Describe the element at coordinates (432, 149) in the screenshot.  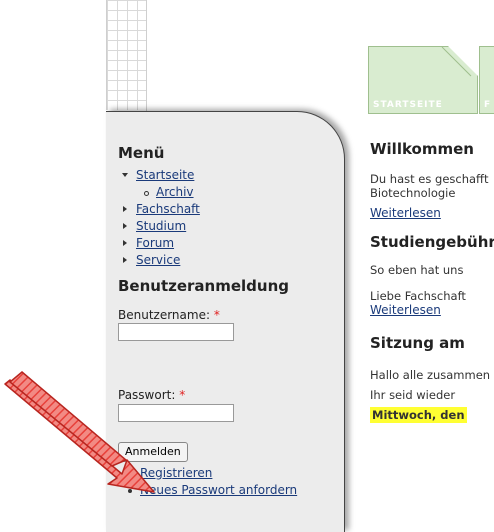
I see `post1-title: Willkommen` at that location.